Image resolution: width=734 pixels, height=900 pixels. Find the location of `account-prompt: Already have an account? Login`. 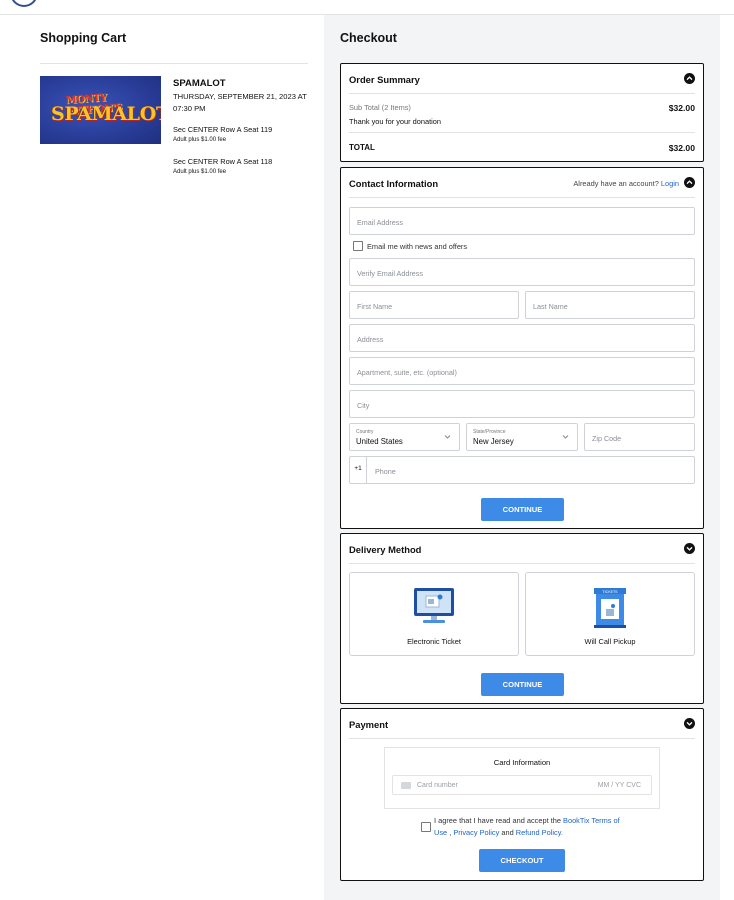

account-prompt: Already have an account? Login is located at coordinates (626, 183).